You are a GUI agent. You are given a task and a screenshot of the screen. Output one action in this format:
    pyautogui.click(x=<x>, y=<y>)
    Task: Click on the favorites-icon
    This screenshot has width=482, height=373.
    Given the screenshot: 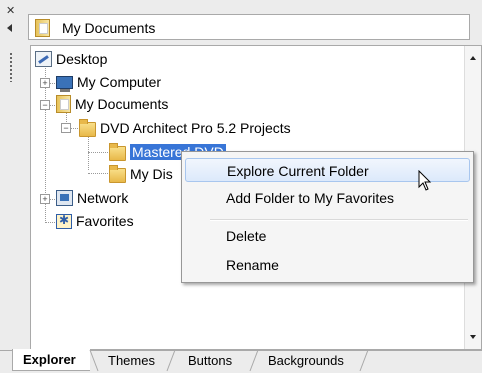 What is the action you would take?
    pyautogui.click(x=64, y=221)
    